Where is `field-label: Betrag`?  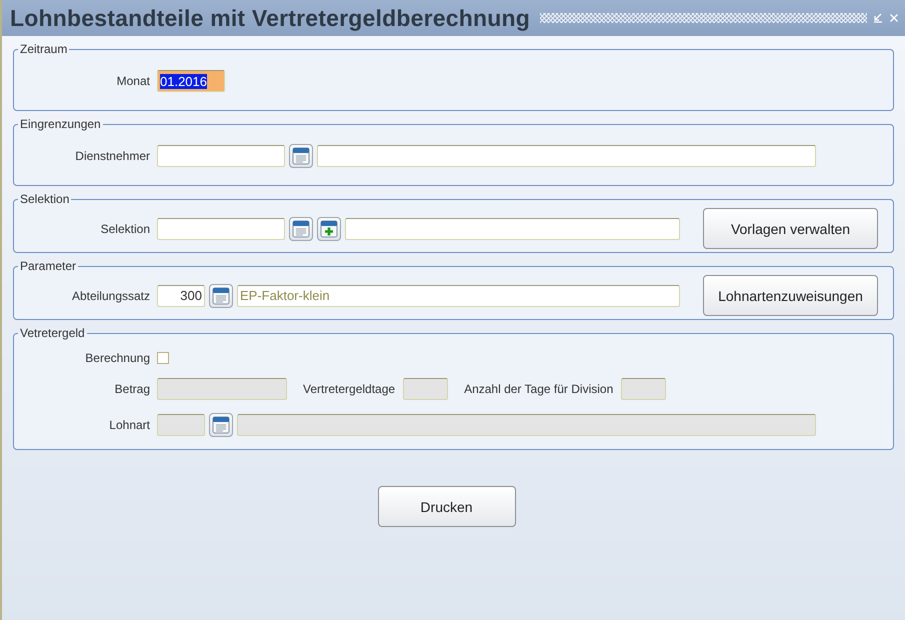
field-label: Betrag is located at coordinates (132, 389).